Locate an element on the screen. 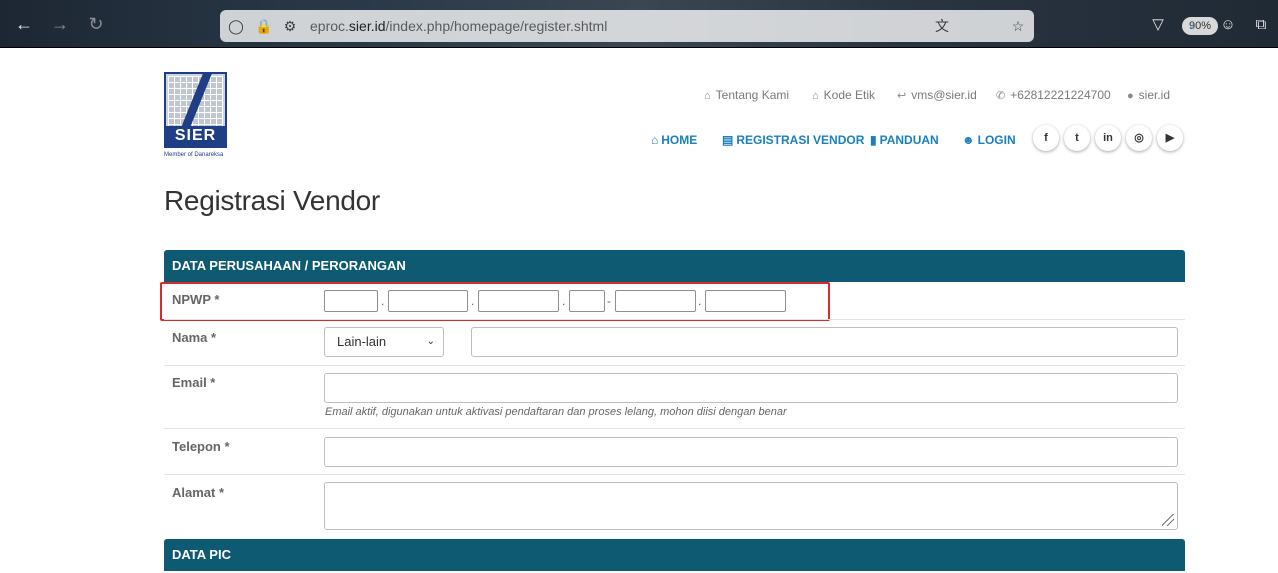 The image size is (1278, 573). link-phone: ✆ +62812221224700 is located at coordinates (1053, 95).